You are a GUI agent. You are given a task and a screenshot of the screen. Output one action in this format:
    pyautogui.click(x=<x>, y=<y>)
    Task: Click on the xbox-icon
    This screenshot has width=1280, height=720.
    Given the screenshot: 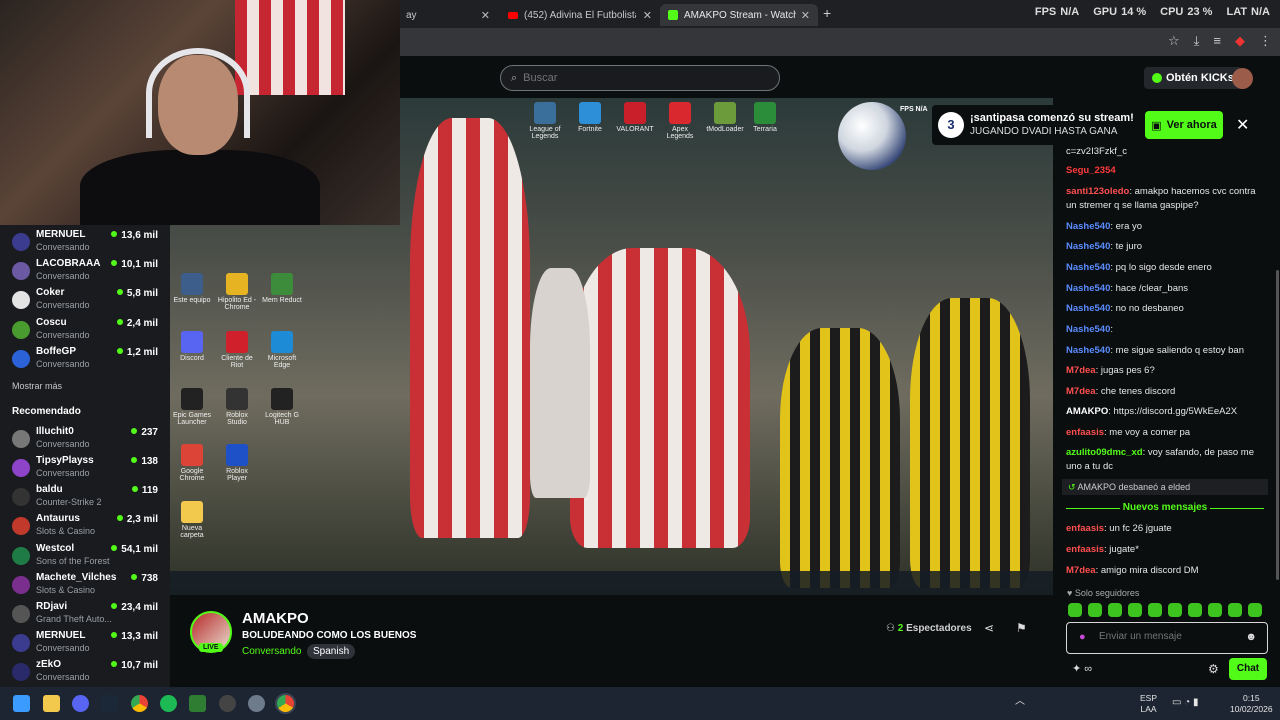 What is the action you would take?
    pyautogui.click(x=197, y=703)
    